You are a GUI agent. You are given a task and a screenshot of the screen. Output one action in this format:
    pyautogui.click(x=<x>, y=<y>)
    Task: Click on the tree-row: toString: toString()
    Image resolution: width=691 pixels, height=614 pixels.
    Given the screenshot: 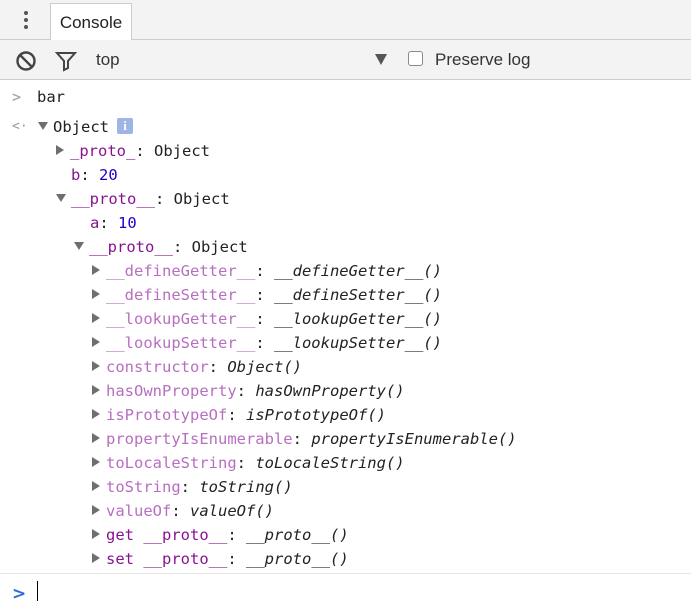 What is the action you would take?
    pyautogui.click(x=192, y=487)
    